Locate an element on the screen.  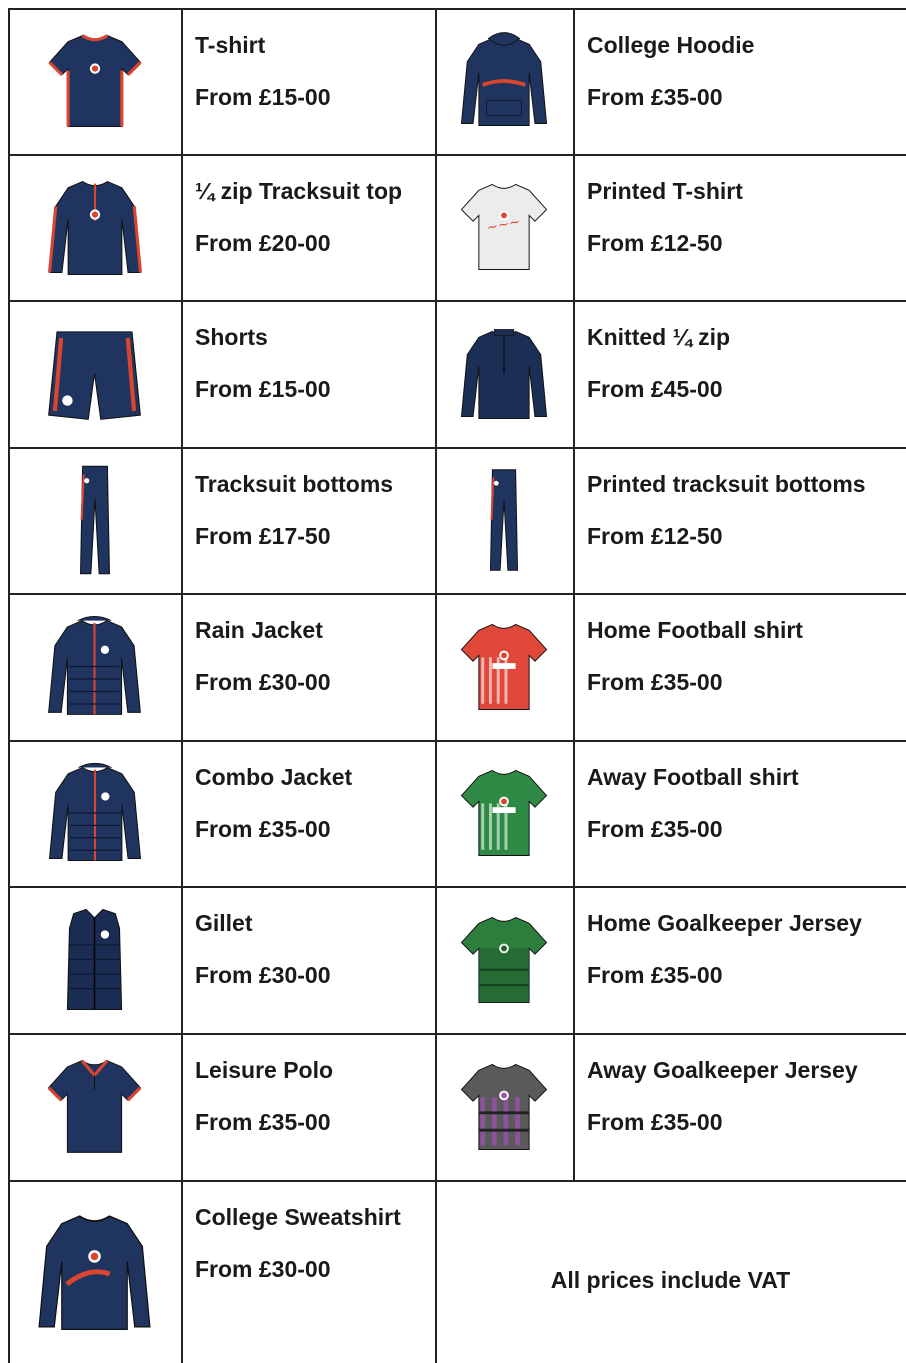
printed-bottoms-icon is located at coordinates (504, 520).